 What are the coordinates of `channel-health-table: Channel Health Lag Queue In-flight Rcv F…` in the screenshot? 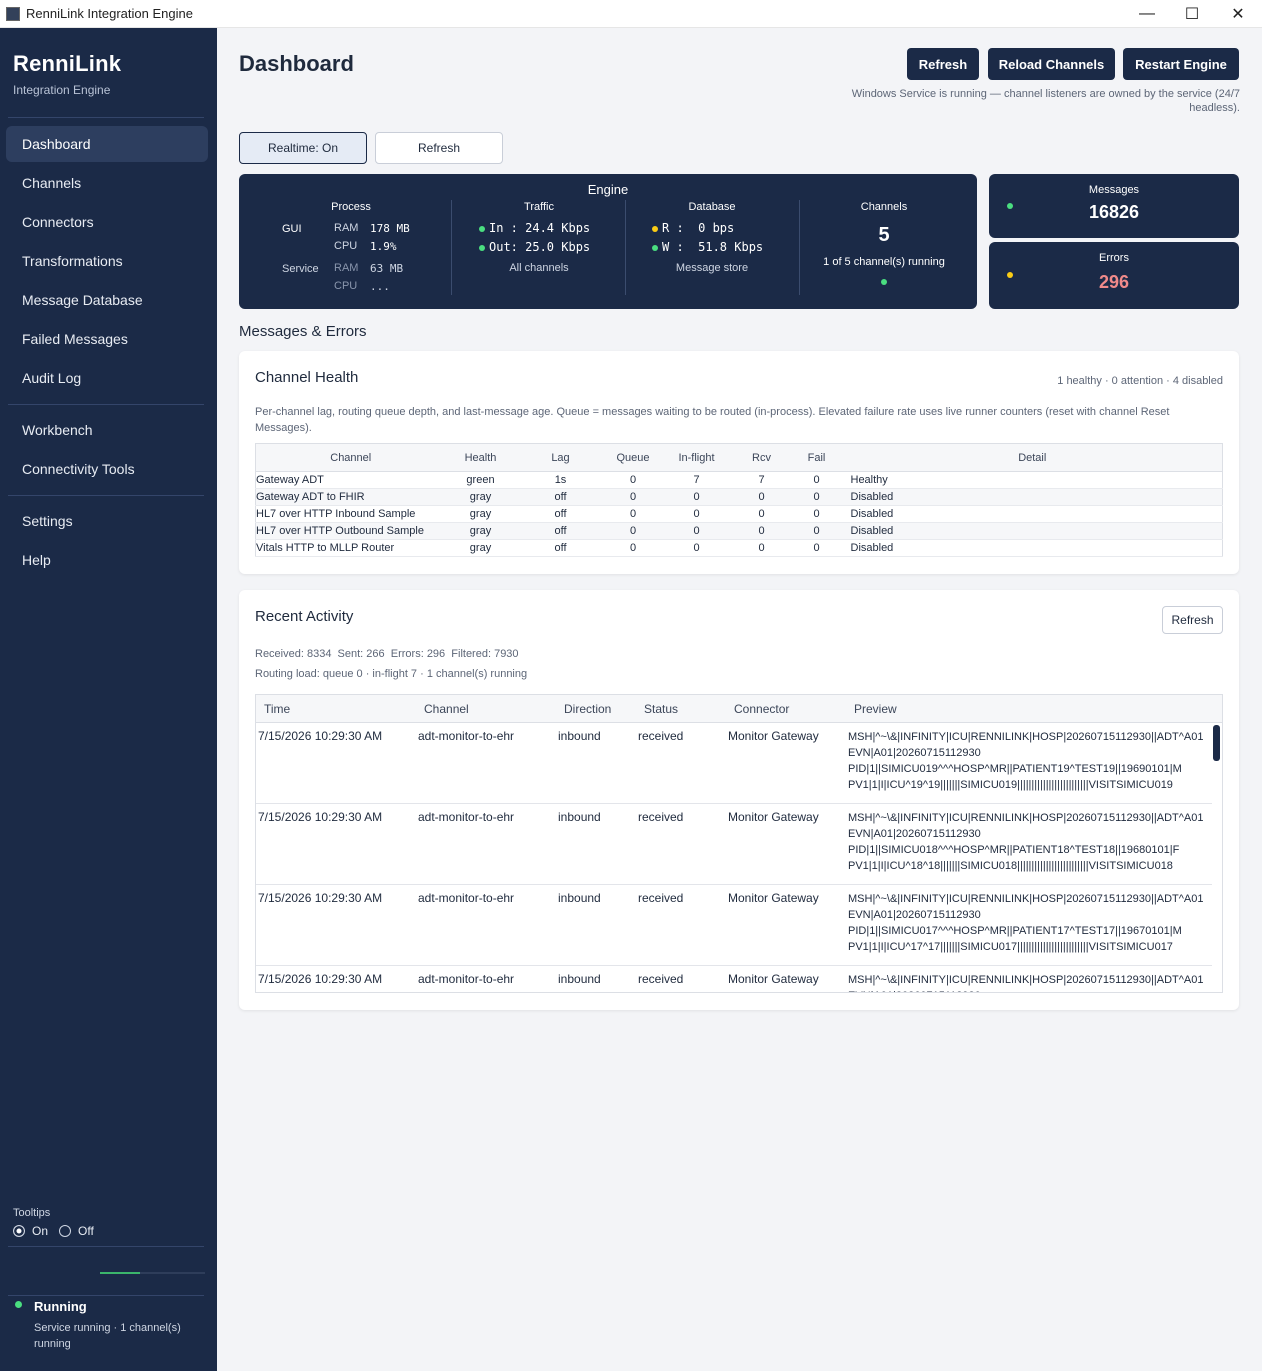 It's located at (739, 500).